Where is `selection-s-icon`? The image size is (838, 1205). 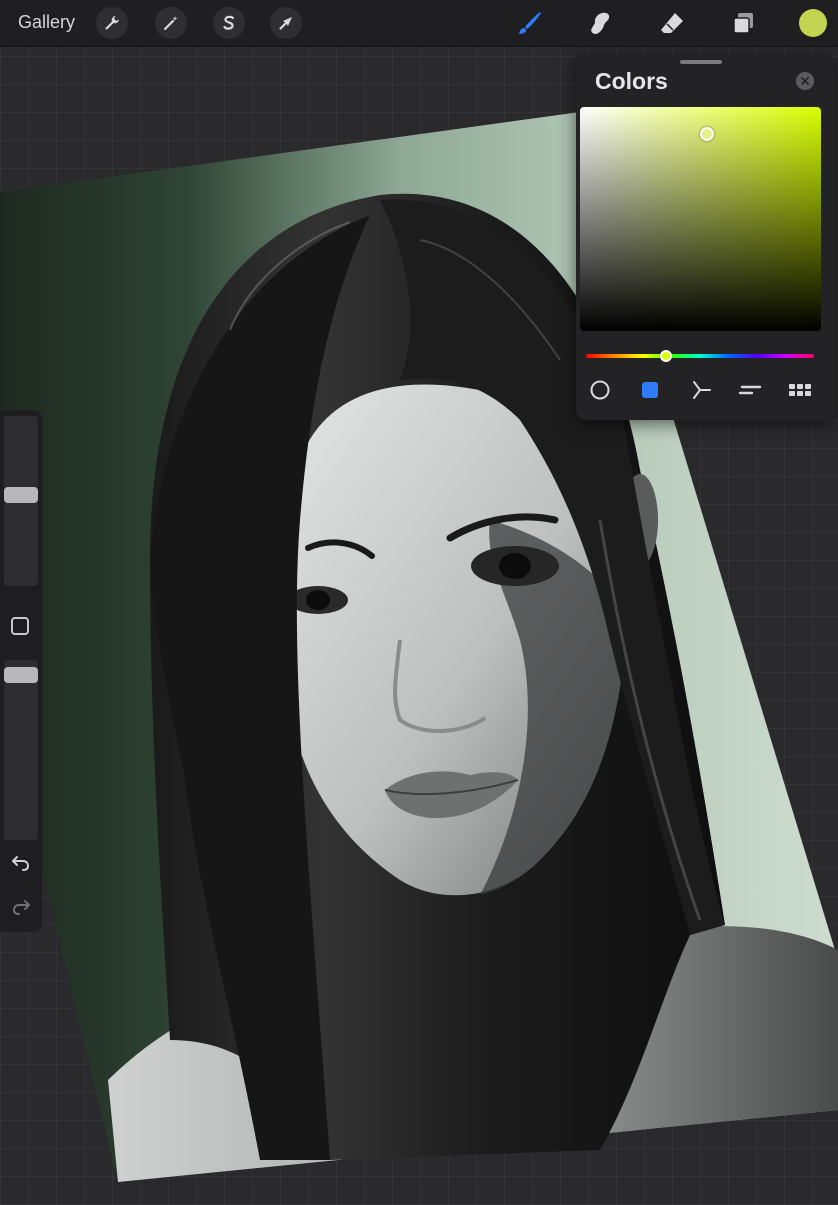 selection-s-icon is located at coordinates (229, 22).